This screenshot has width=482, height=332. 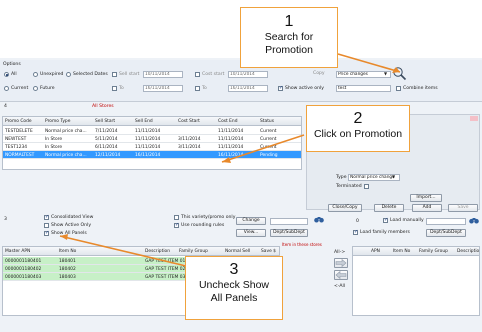 I want to click on callout-3-number: 3, so click(x=234, y=269).